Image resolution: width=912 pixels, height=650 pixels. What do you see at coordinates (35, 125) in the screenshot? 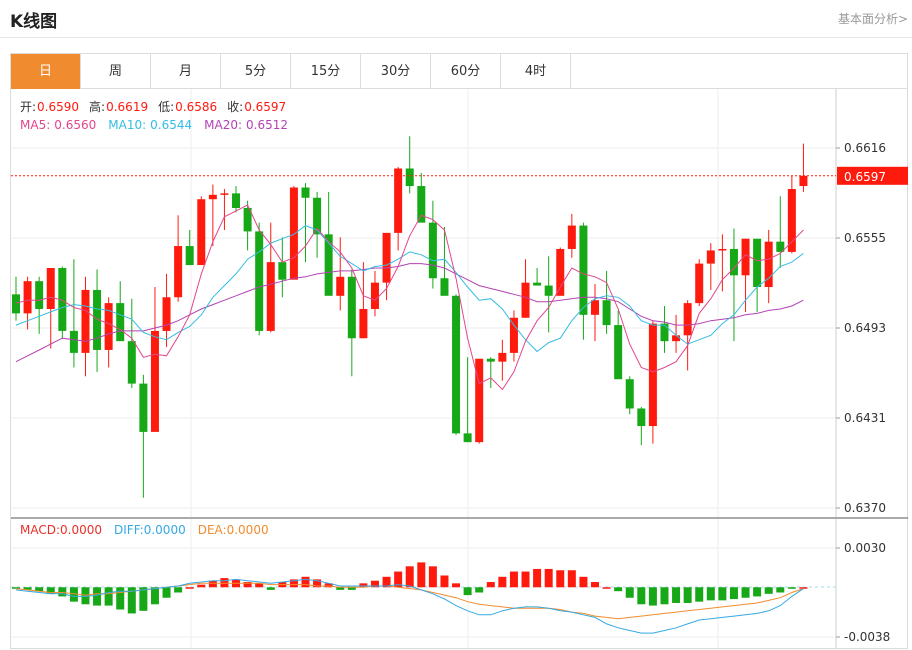
I see `ma-label: MA5:` at bounding box center [35, 125].